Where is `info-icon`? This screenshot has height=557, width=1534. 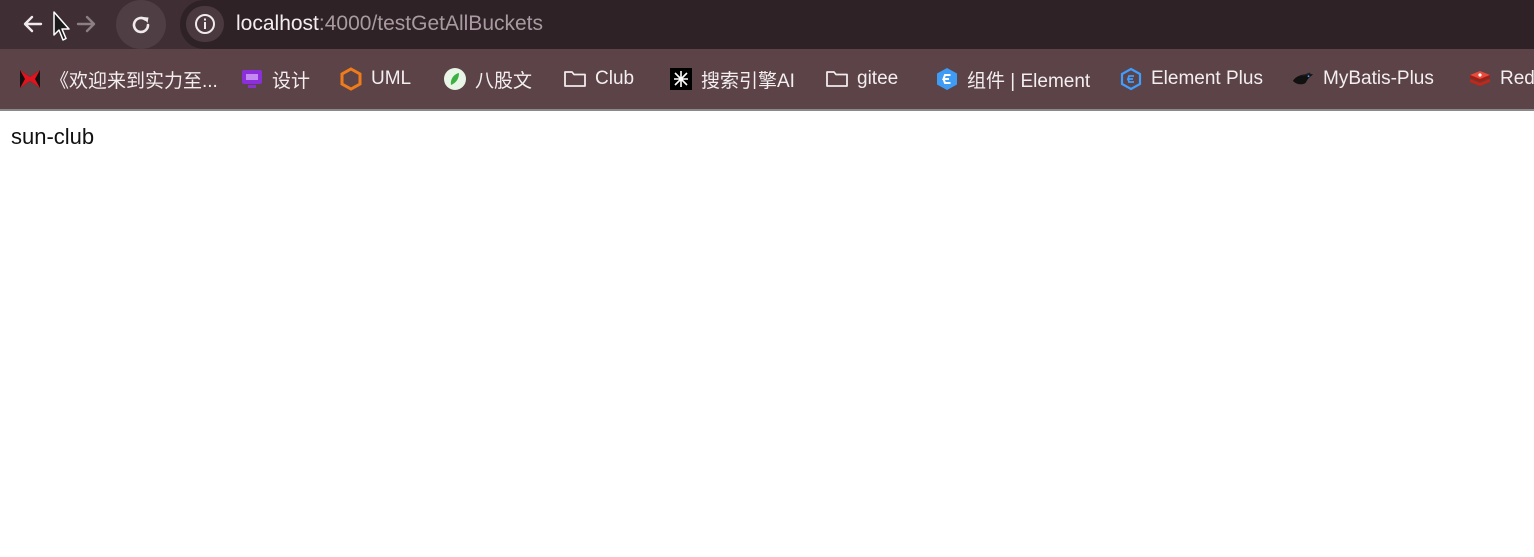 info-icon is located at coordinates (205, 24).